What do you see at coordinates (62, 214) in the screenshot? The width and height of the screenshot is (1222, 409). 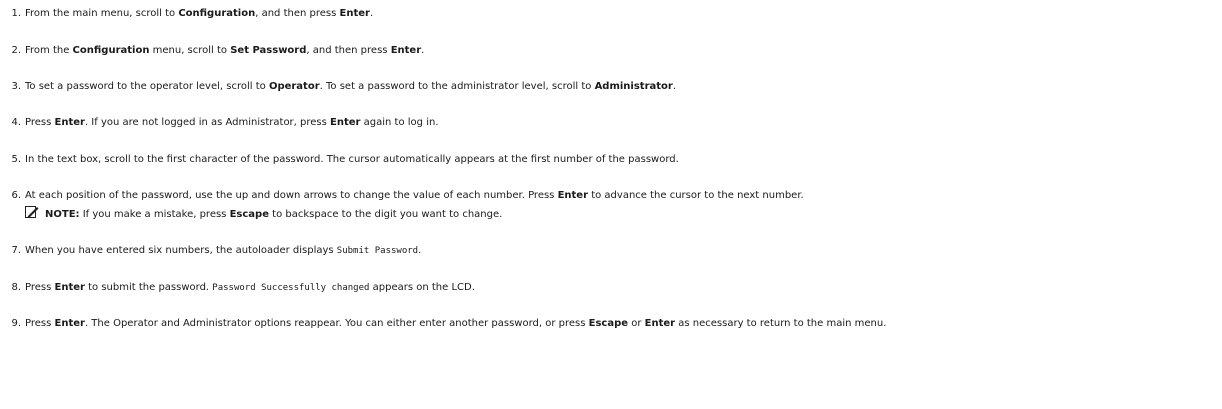 I see `note-label: NOTE:` at bounding box center [62, 214].